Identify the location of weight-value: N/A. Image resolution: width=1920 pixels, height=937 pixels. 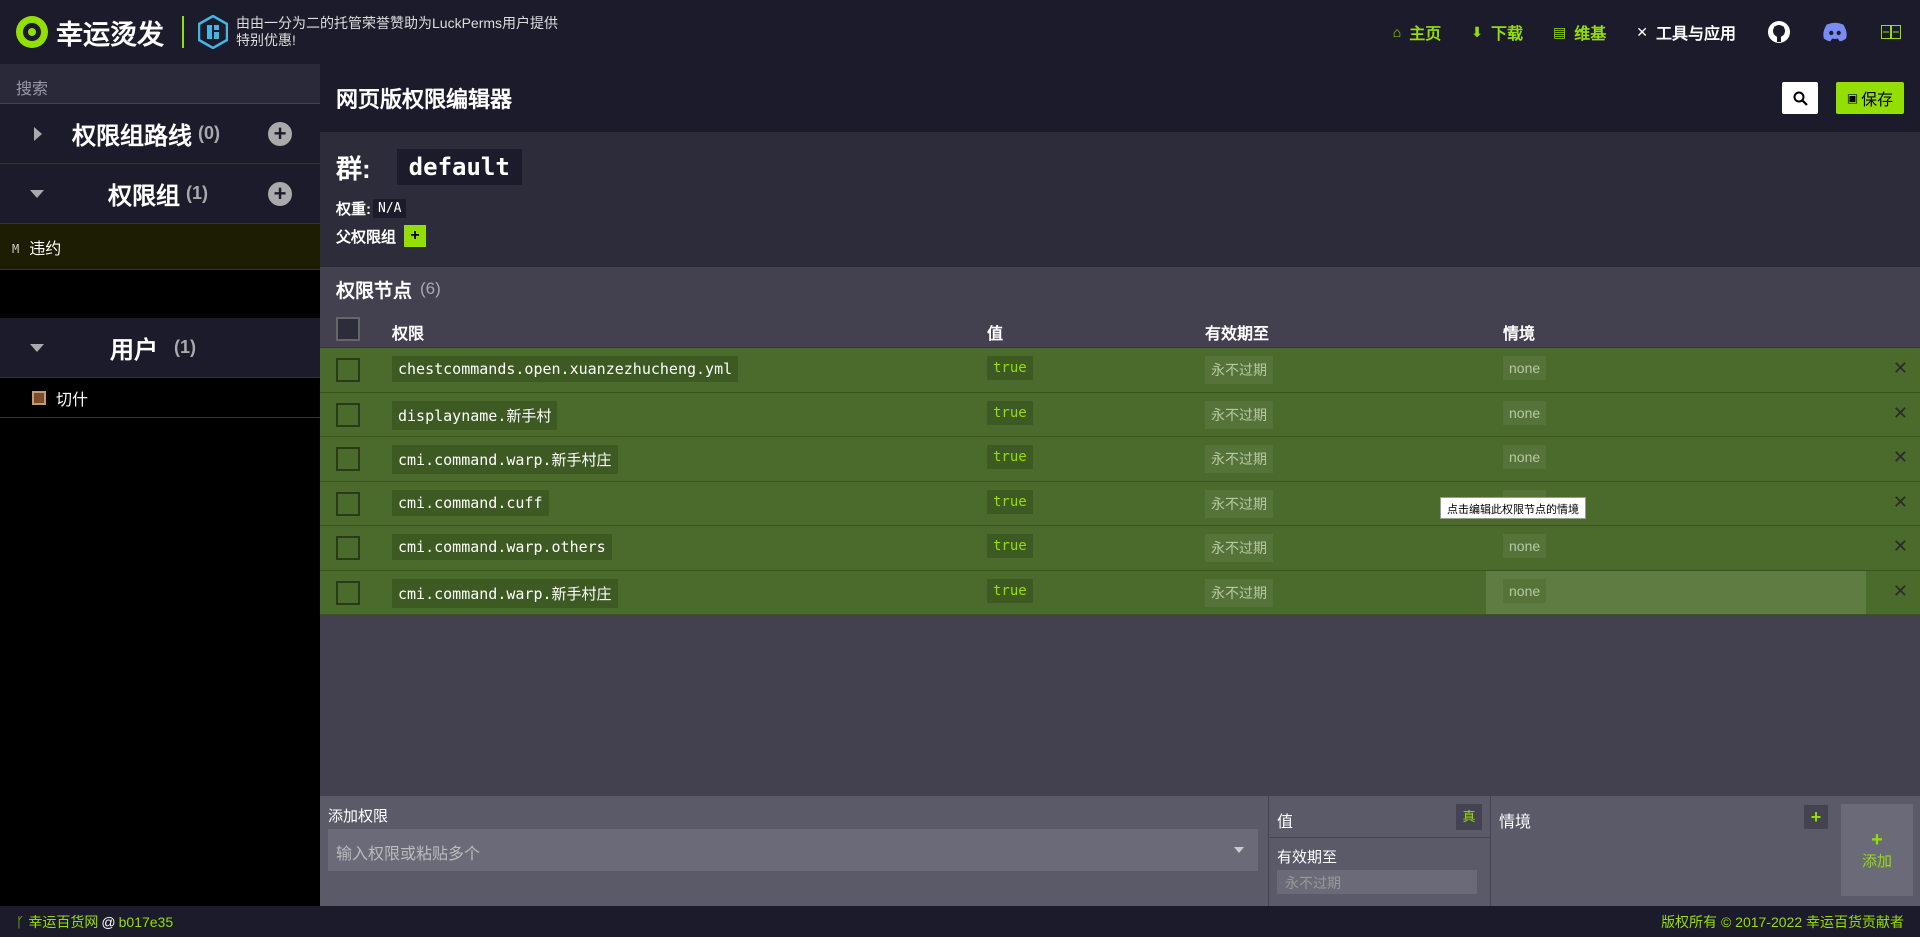
(390, 208).